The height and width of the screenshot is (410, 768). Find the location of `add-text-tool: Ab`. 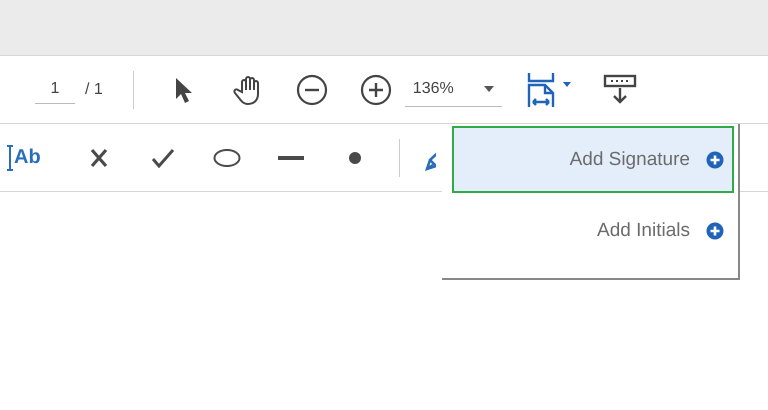

add-text-tool: Ab is located at coordinates (20, 158).